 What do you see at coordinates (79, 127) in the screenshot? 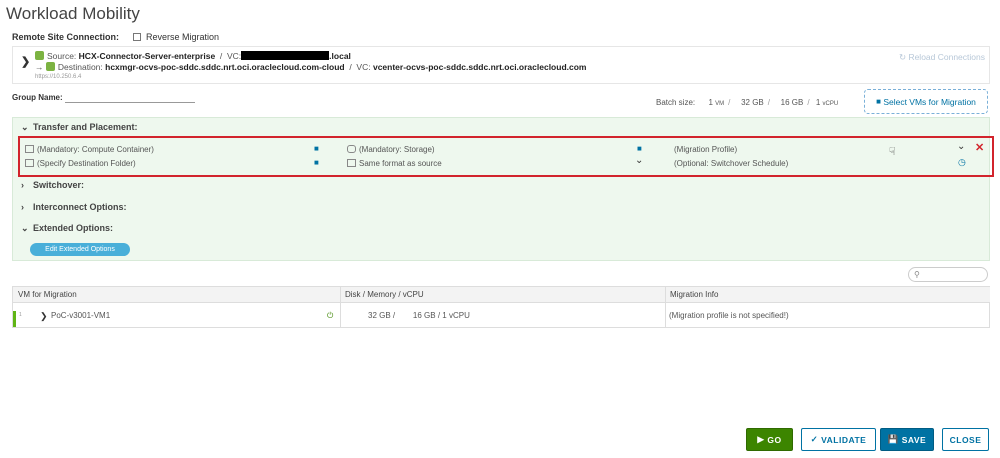
I see `section-transfer: ⌄ Transfer and Placement:` at bounding box center [79, 127].